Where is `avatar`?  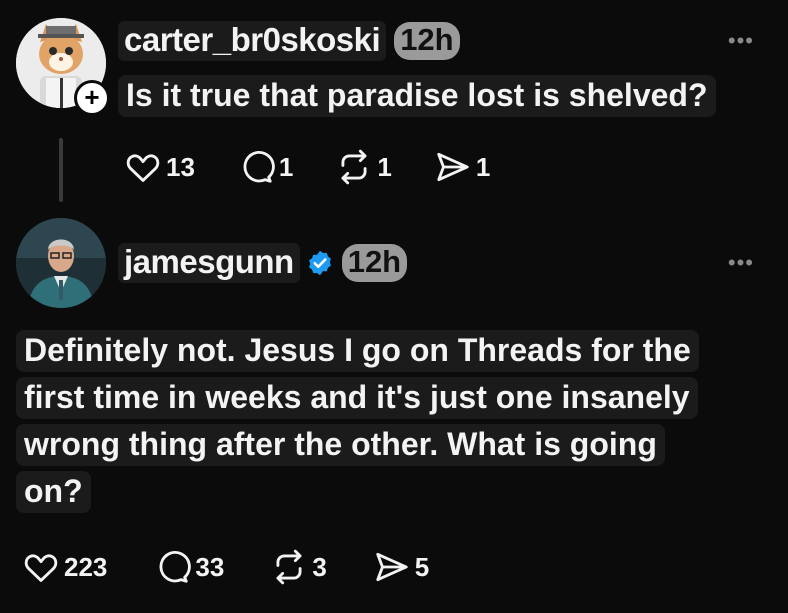 avatar is located at coordinates (61, 263).